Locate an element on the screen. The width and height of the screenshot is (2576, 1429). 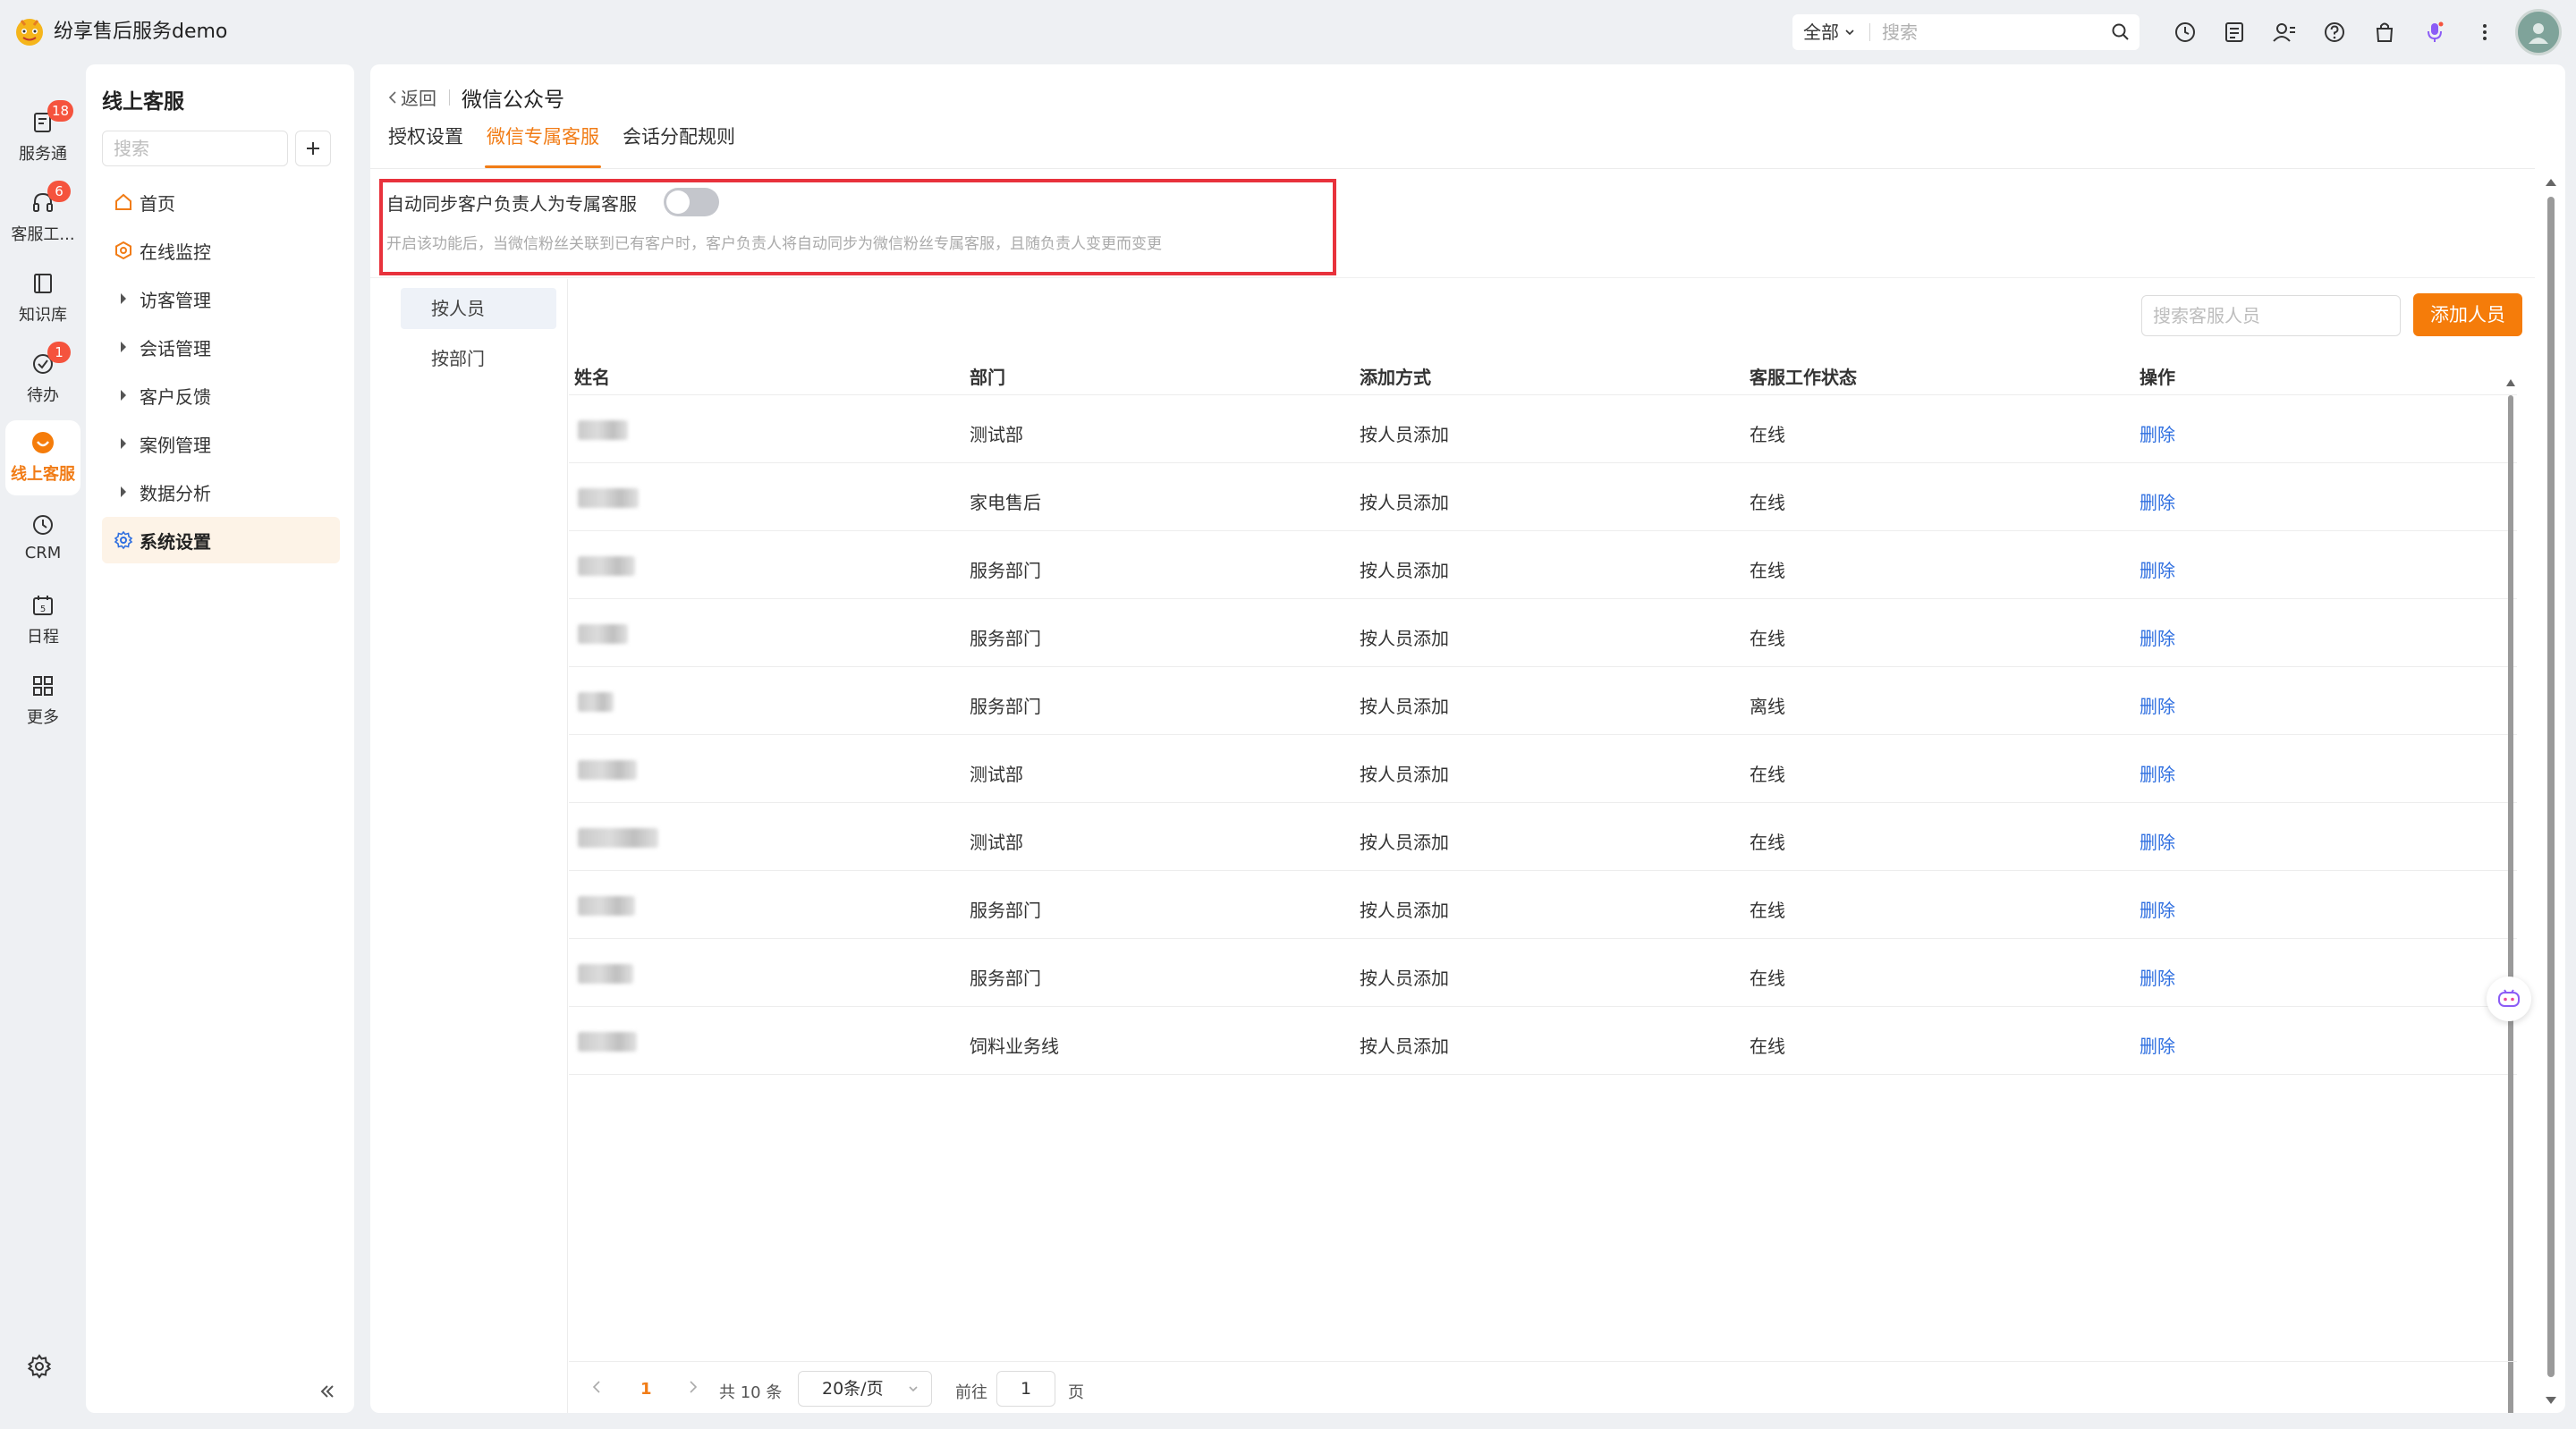
nav-item-label: 客户反馈 is located at coordinates (175, 396).